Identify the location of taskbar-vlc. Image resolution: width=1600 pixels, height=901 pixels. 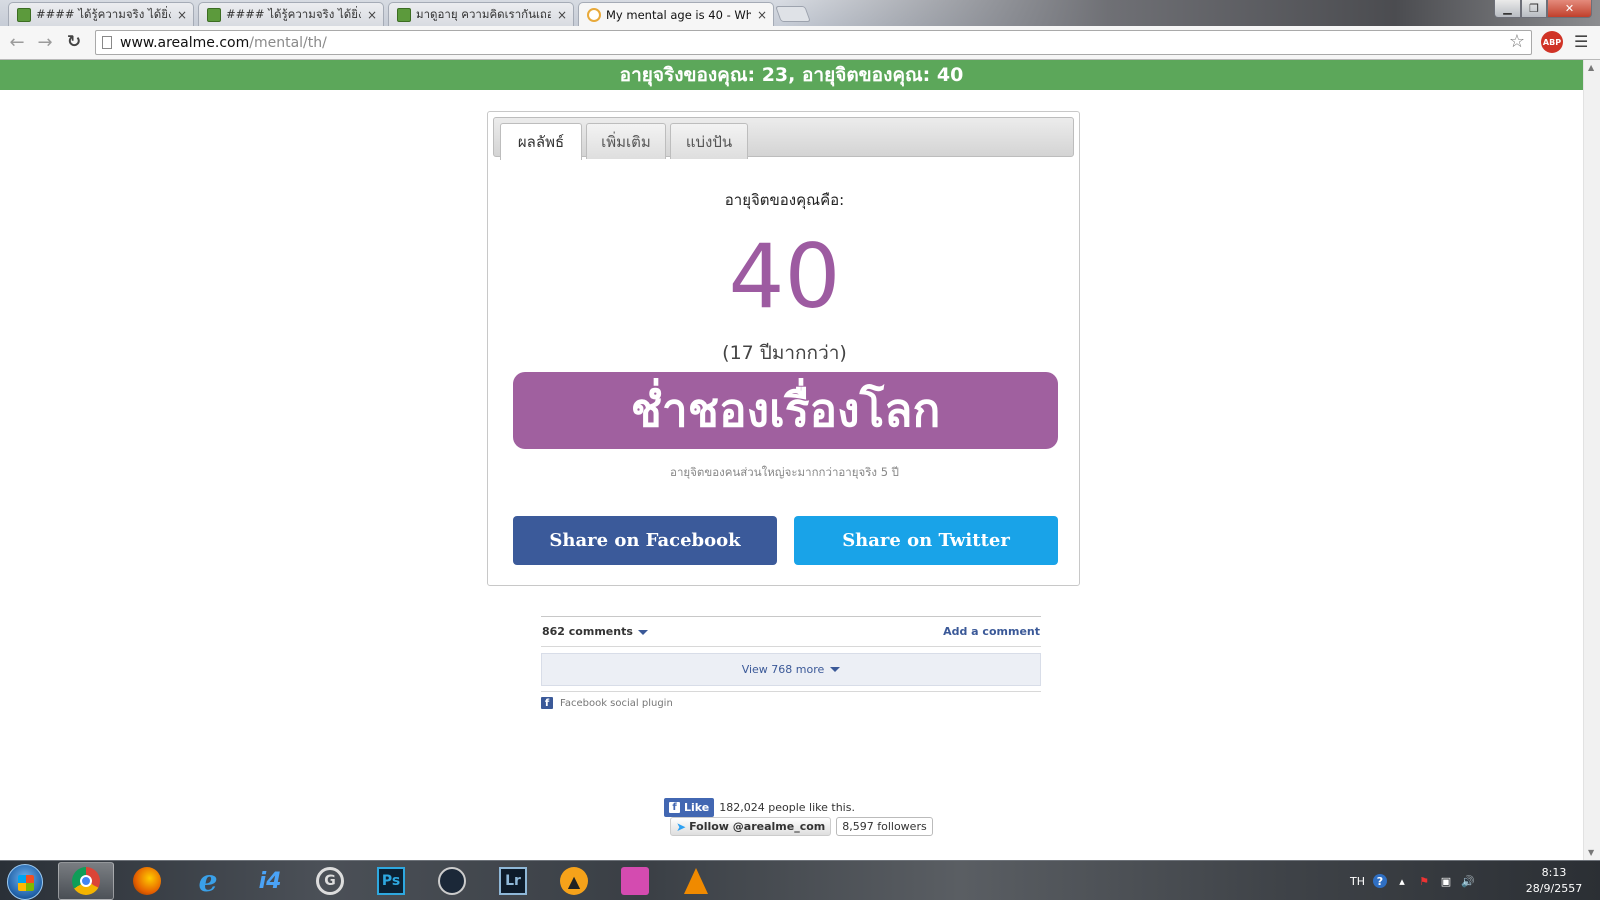
(696, 881).